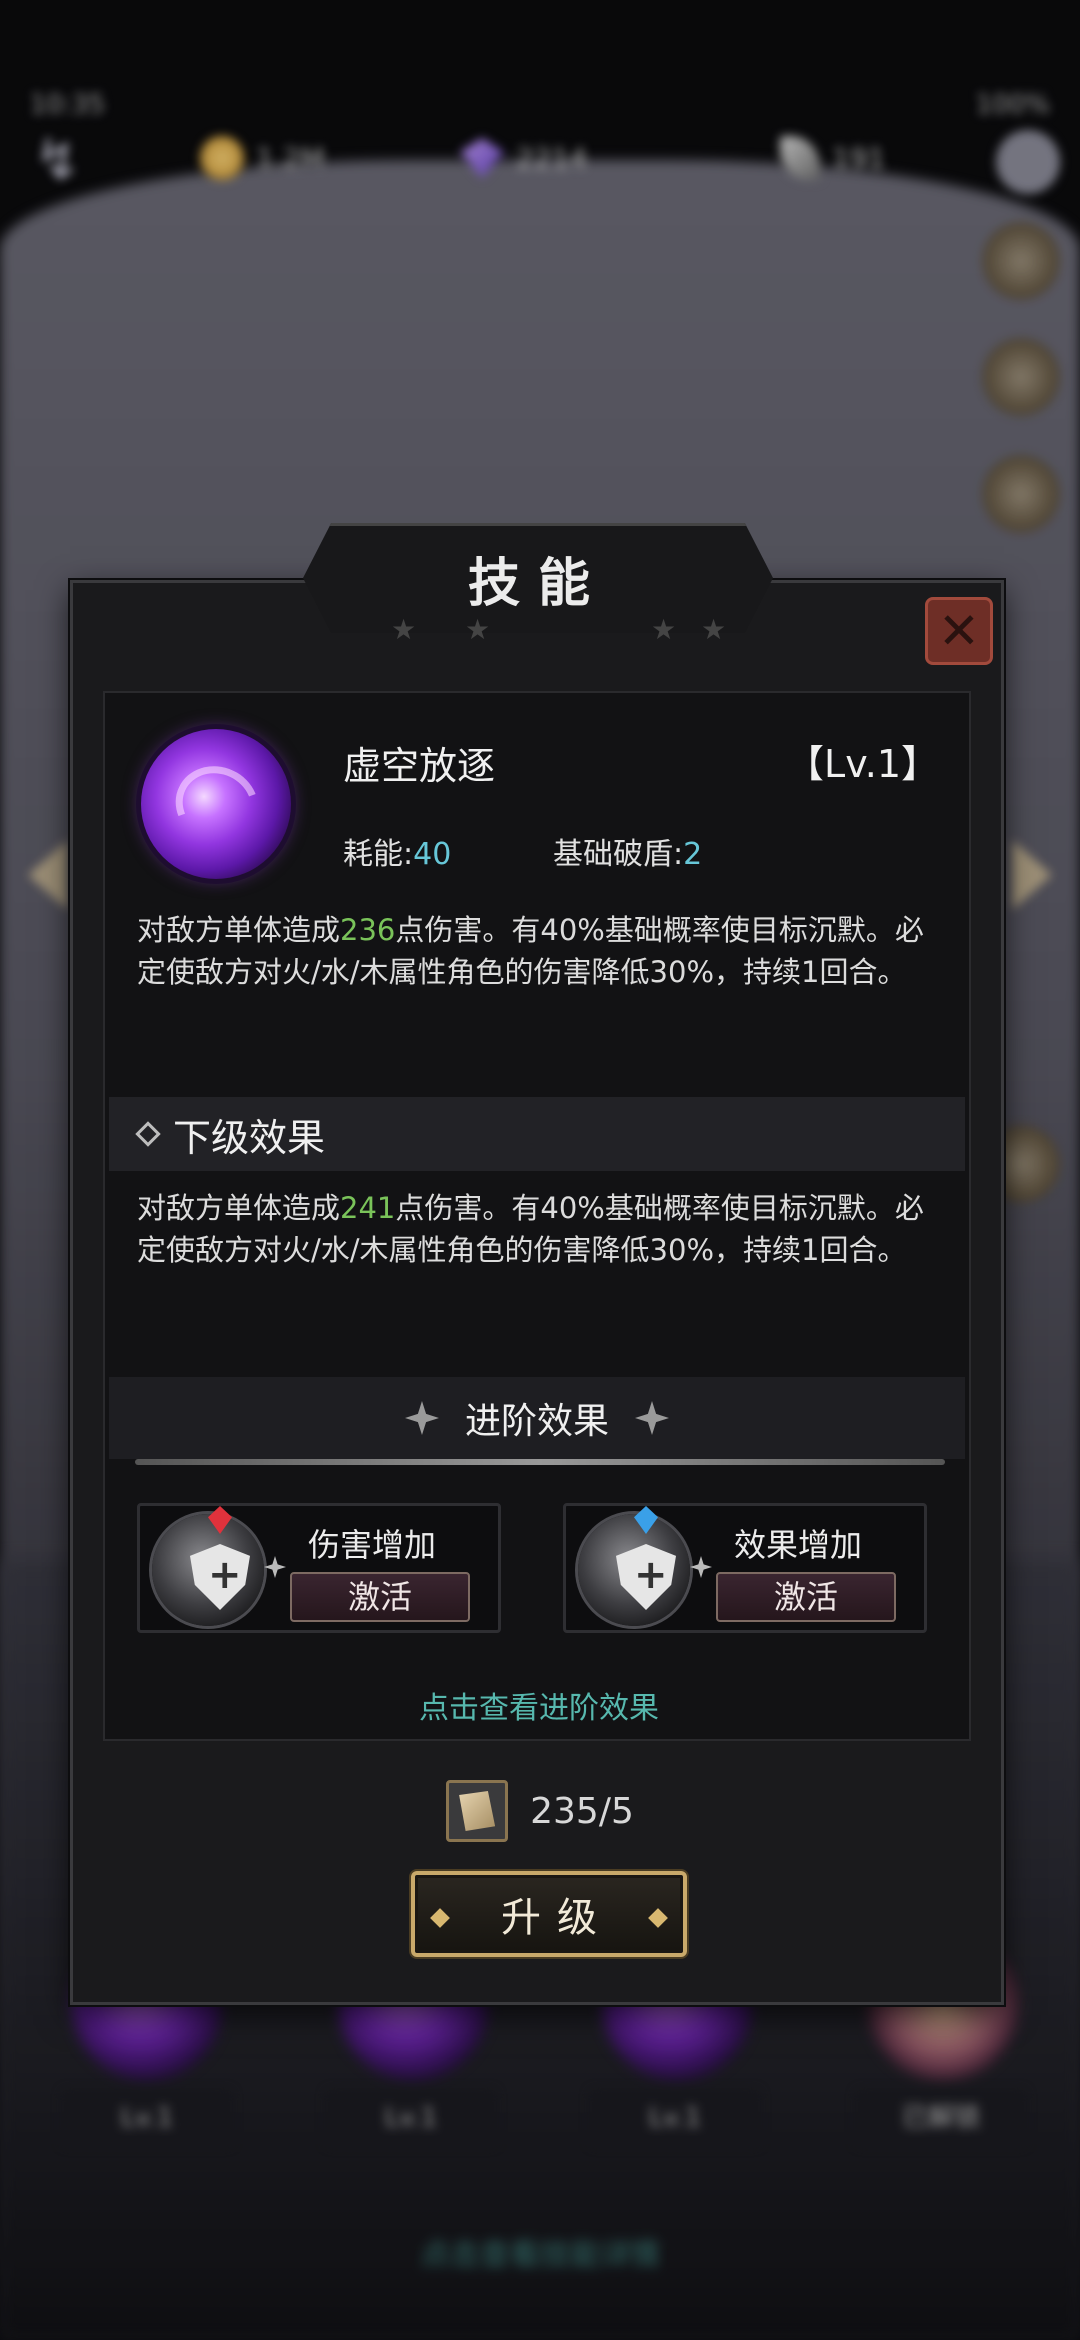 This screenshot has height=2340, width=1080. Describe the element at coordinates (536, 1421) in the screenshot. I see `advanced-title: 进阶效果` at that location.